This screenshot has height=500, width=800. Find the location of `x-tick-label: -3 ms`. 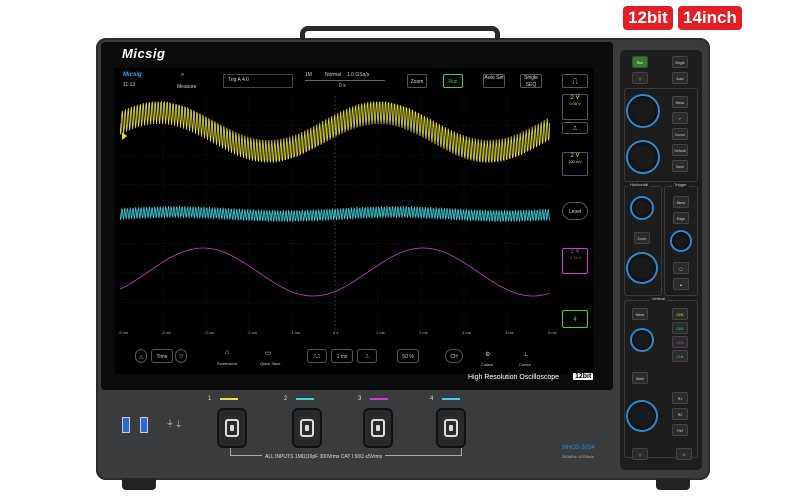

x-tick-label: -3 ms is located at coordinates (209, 332).